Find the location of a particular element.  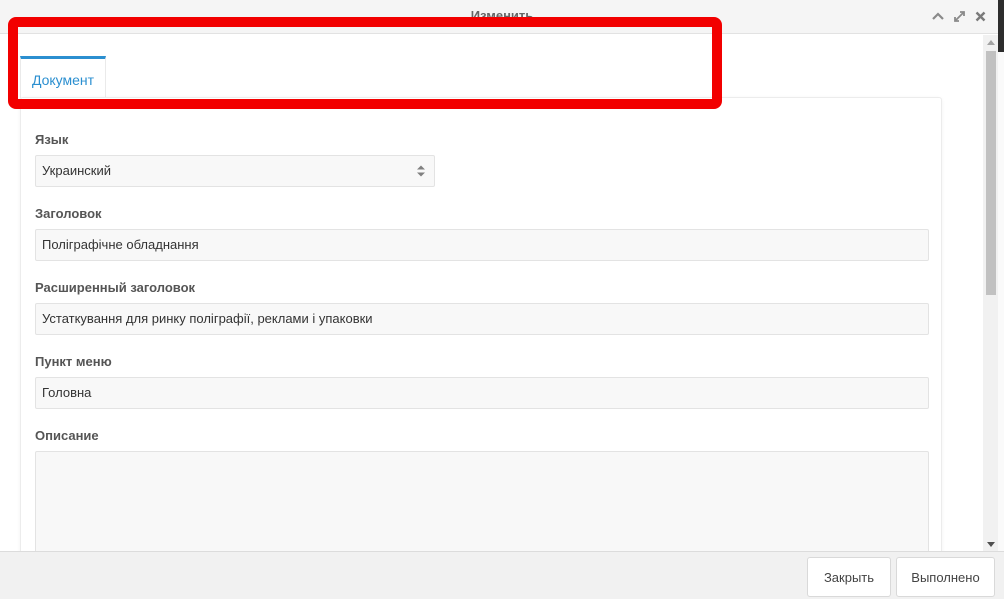

tab-document: Документ is located at coordinates (63, 77).